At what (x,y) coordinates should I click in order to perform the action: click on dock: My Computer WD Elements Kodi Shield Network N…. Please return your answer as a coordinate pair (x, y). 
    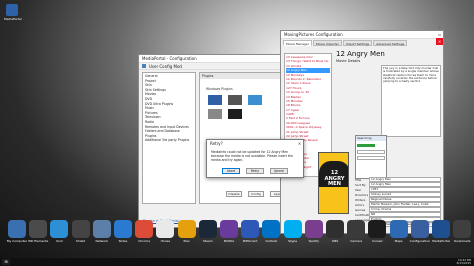
    Looking at the image, I should click on (237, 237).